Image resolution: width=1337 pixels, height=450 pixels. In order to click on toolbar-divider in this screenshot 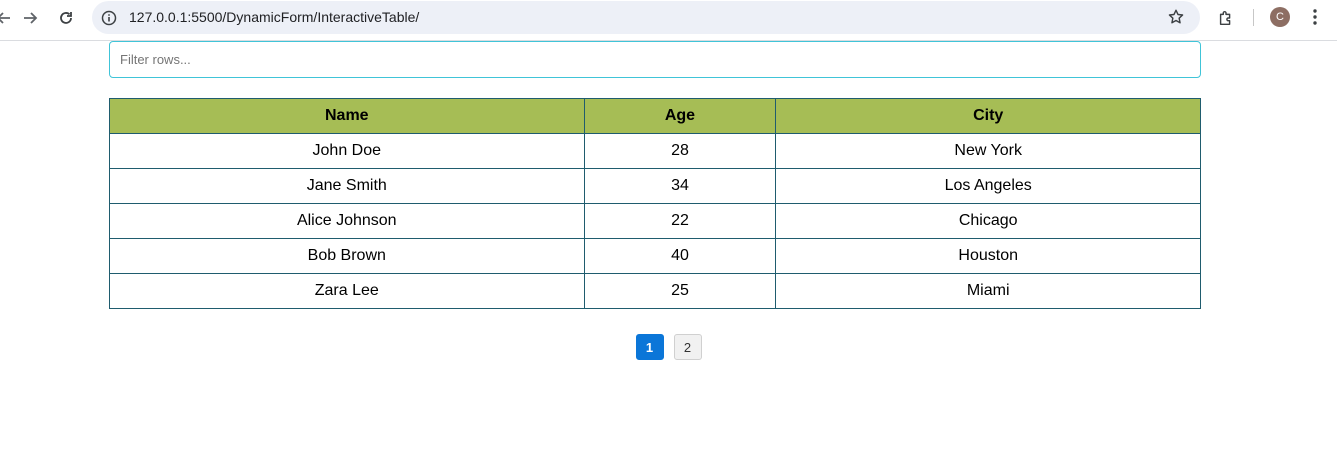, I will do `click(1253, 17)`.